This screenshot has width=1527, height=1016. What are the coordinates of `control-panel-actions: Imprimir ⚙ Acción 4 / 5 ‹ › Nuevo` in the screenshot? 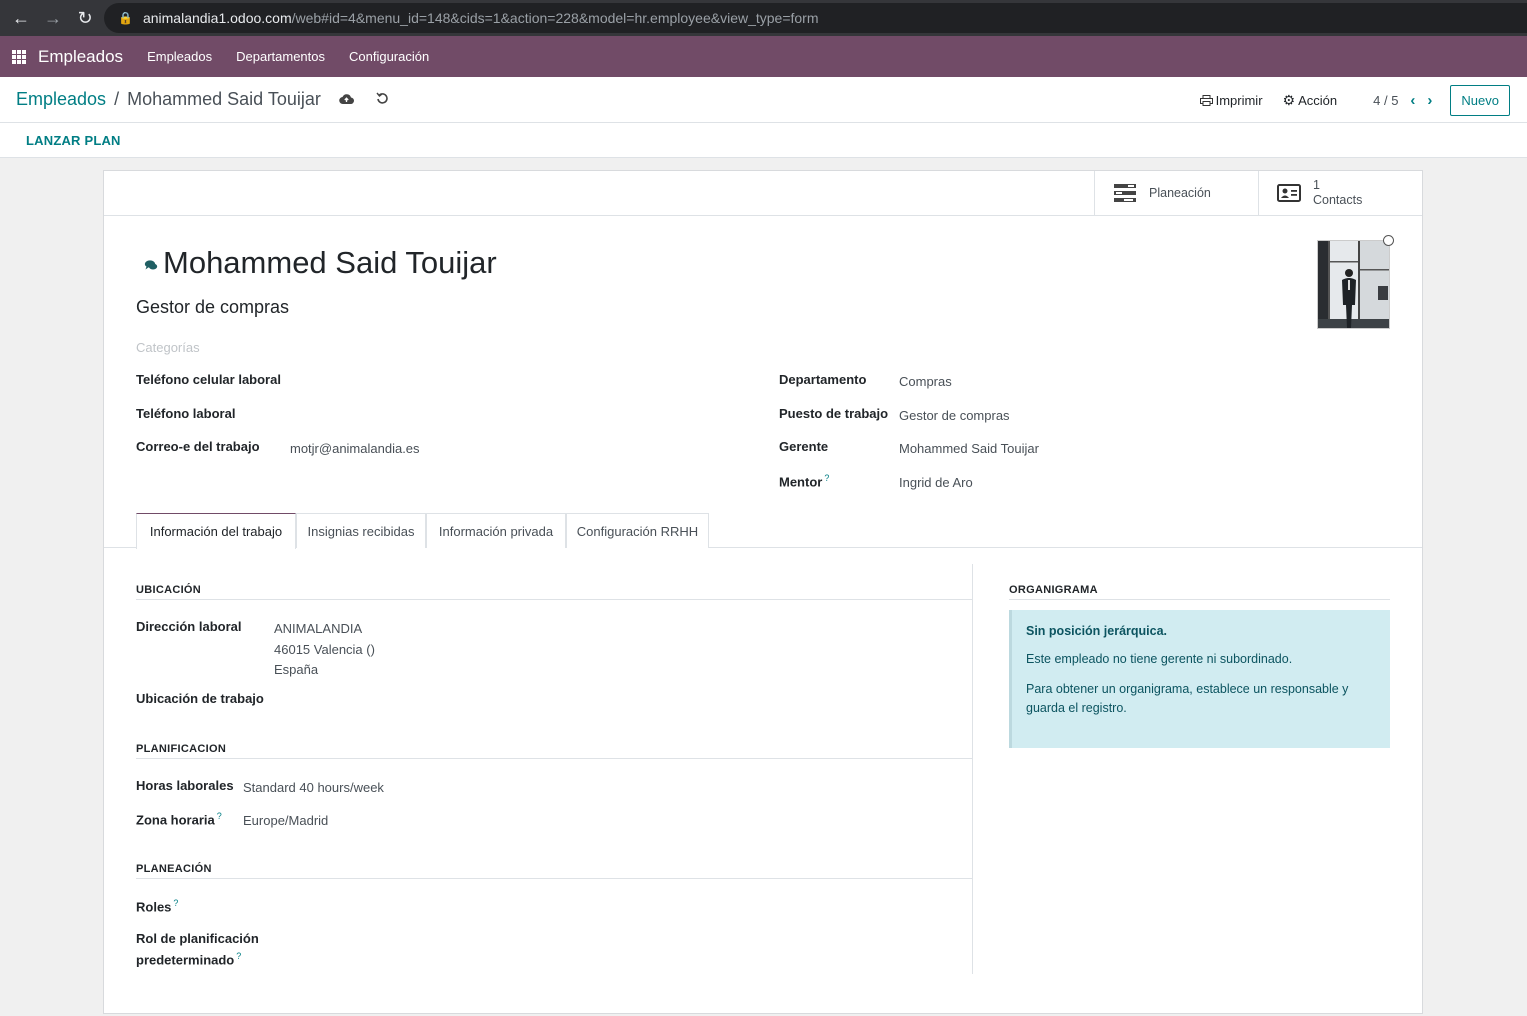 It's located at (1354, 100).